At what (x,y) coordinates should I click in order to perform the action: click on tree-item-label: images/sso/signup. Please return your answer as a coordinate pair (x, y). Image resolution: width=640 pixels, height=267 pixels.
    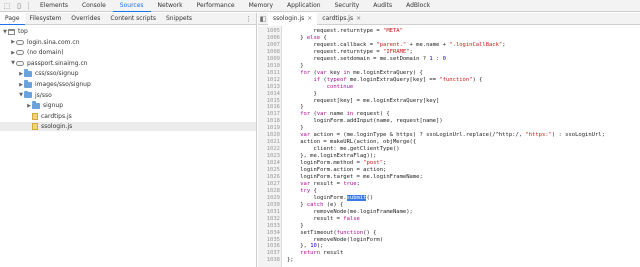
    Looking at the image, I should click on (63, 84).